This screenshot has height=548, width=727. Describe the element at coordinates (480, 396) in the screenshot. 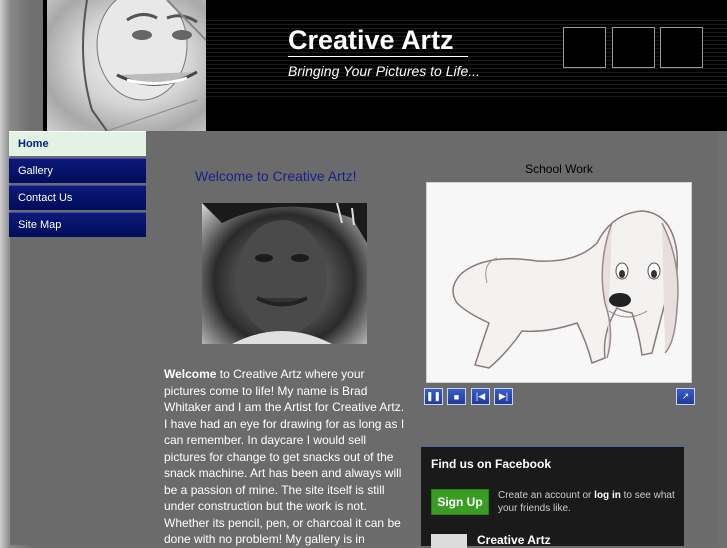

I see `previous-icon: |◀` at that location.